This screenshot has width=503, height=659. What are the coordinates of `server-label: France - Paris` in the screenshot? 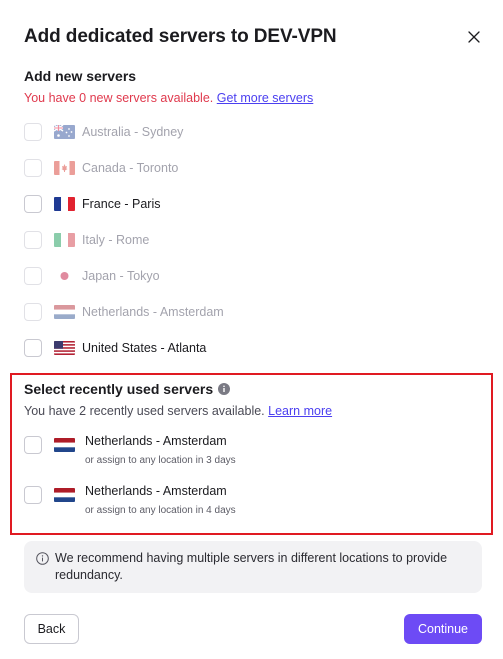 It's located at (121, 204).